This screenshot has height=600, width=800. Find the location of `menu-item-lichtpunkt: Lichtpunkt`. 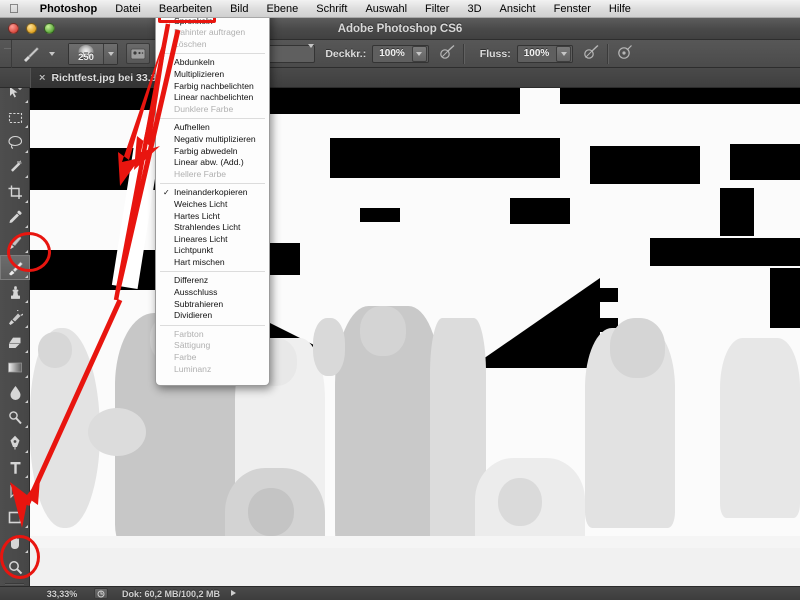

menu-item-lichtpunkt: Lichtpunkt is located at coordinates (212, 251).